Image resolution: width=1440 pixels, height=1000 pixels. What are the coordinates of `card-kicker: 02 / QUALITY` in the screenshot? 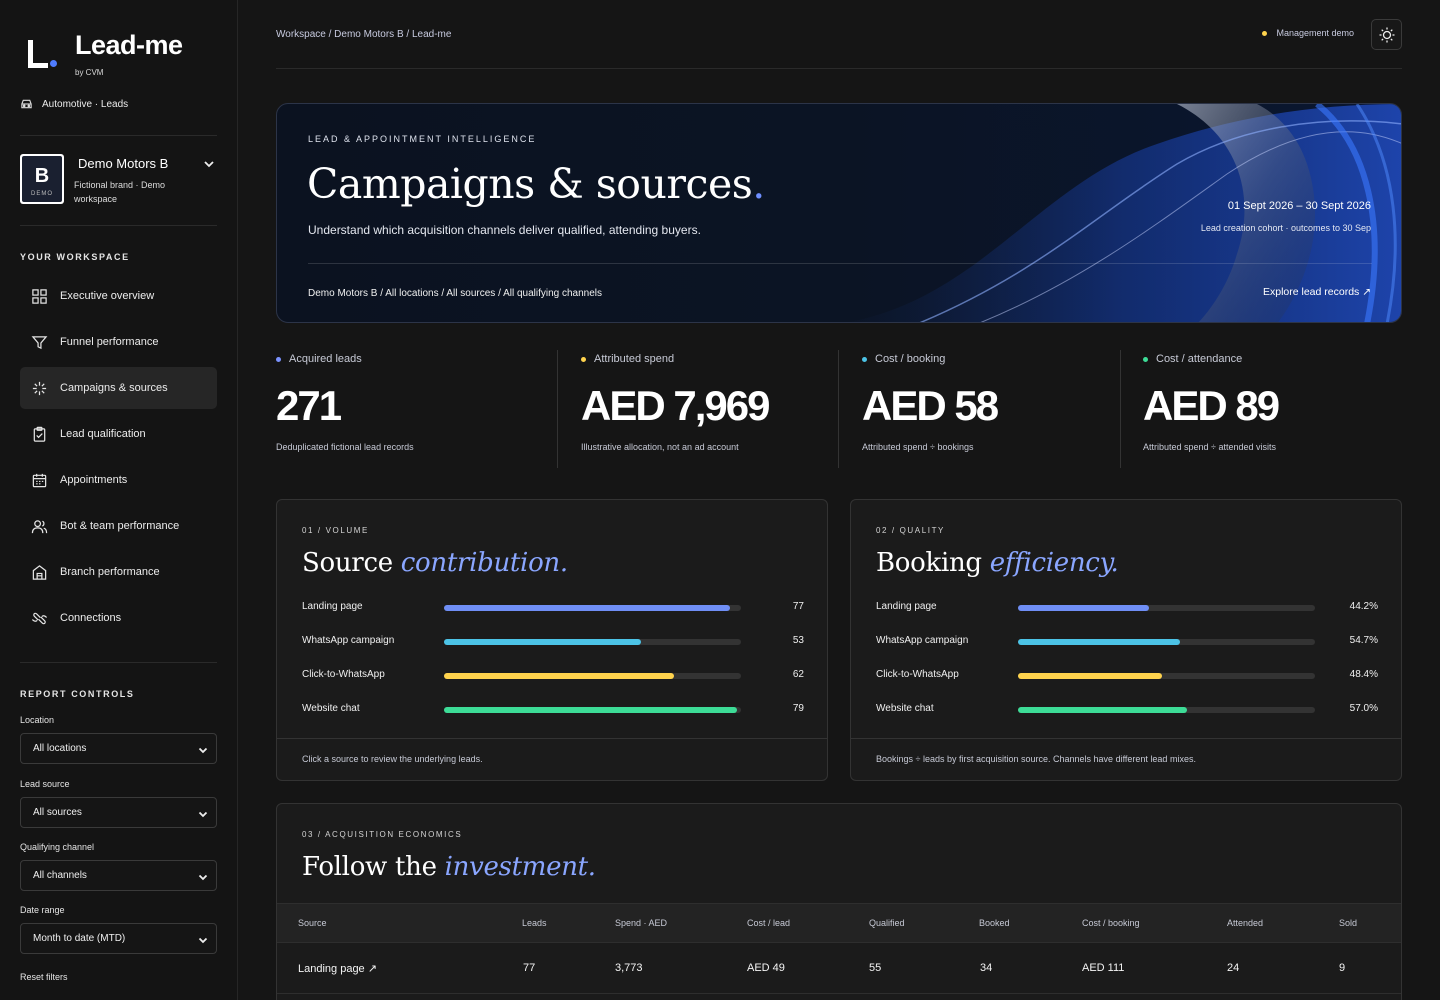 It's located at (910, 530).